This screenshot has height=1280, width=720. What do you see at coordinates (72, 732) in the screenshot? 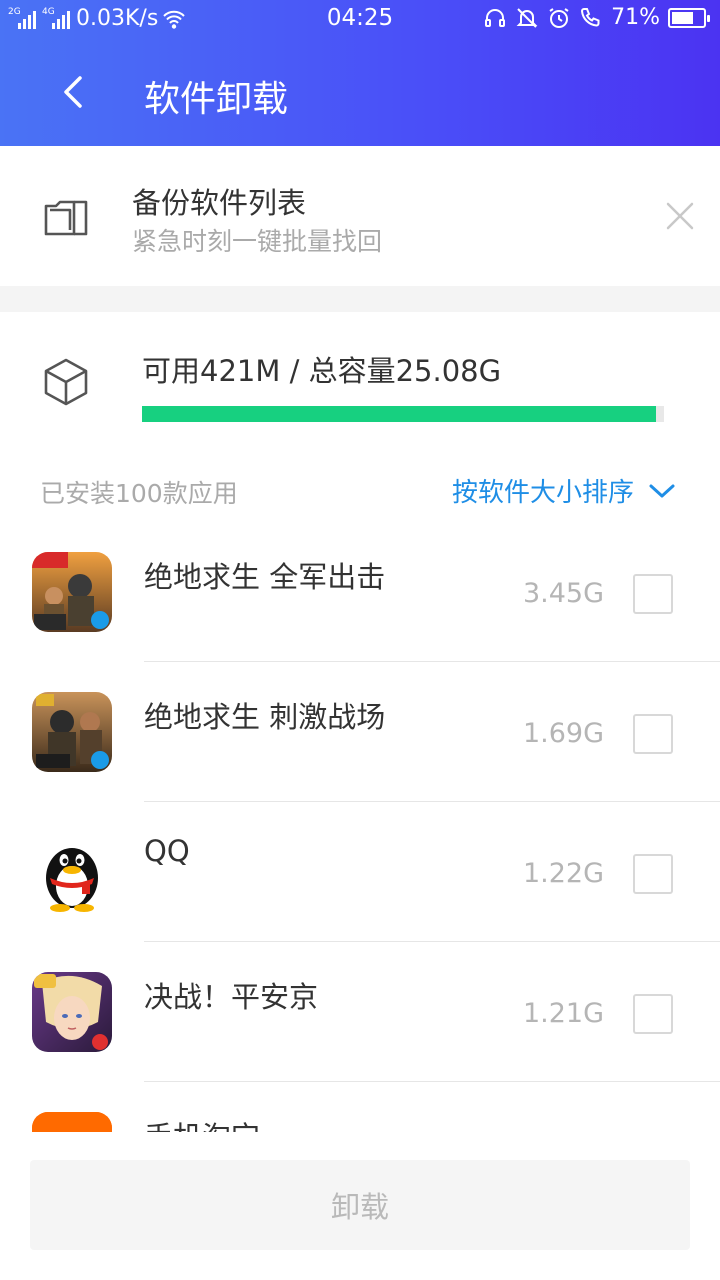
I see `pubg-exciting-battlefield-icon` at bounding box center [72, 732].